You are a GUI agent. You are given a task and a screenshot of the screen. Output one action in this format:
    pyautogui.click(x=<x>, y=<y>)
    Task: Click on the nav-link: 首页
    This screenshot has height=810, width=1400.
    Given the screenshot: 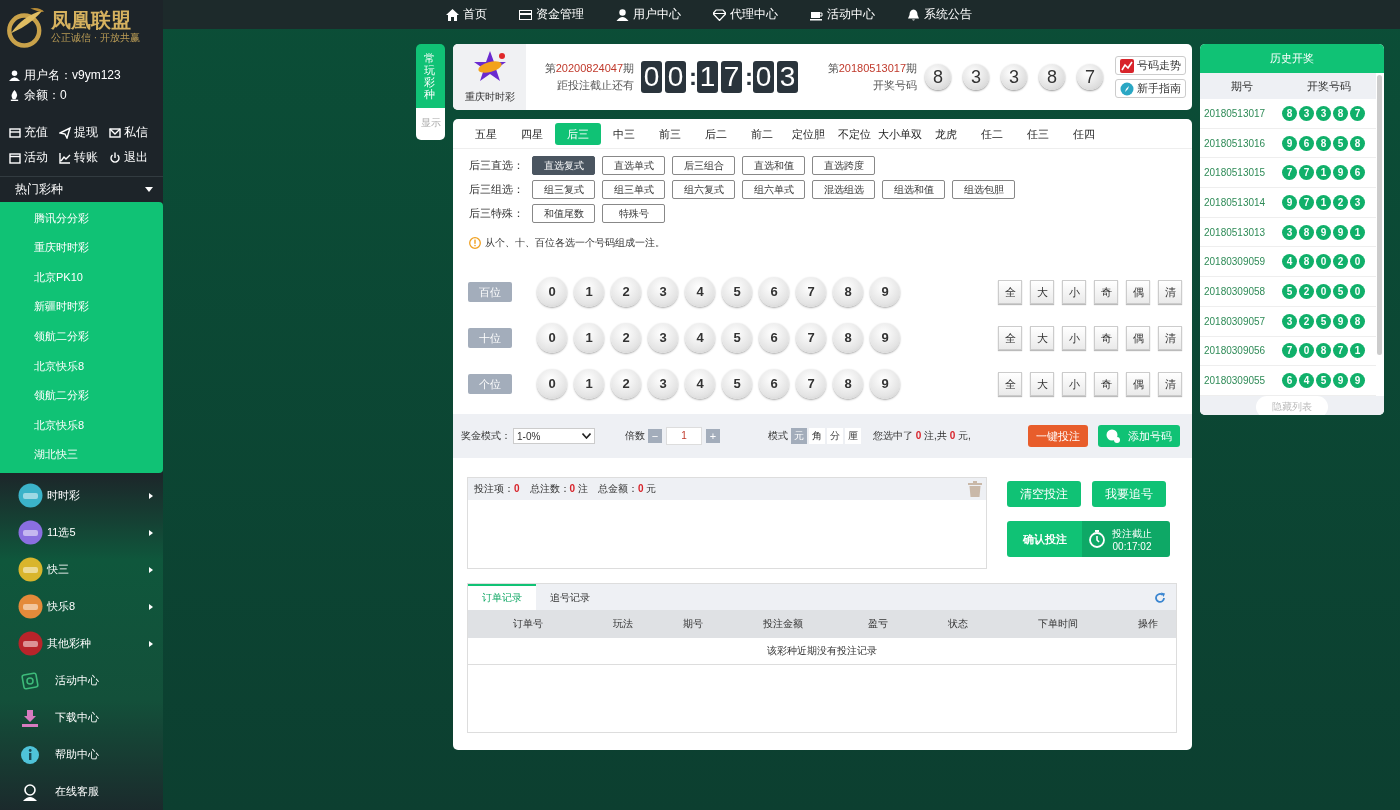 What is the action you would take?
    pyautogui.click(x=466, y=14)
    